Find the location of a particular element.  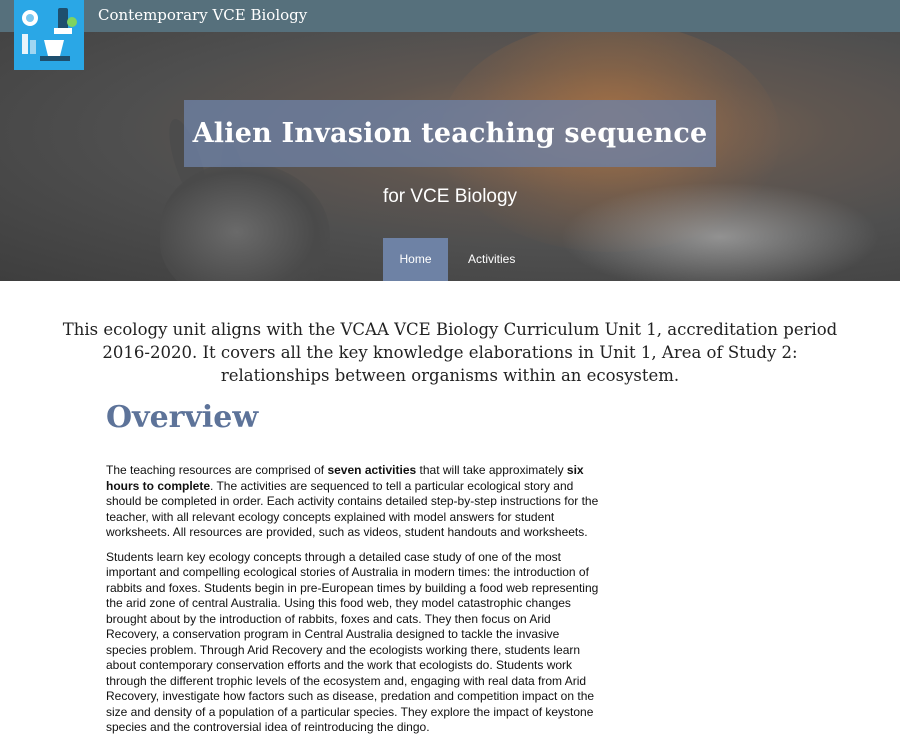

text-run: that will take approximately is located at coordinates (491, 470).